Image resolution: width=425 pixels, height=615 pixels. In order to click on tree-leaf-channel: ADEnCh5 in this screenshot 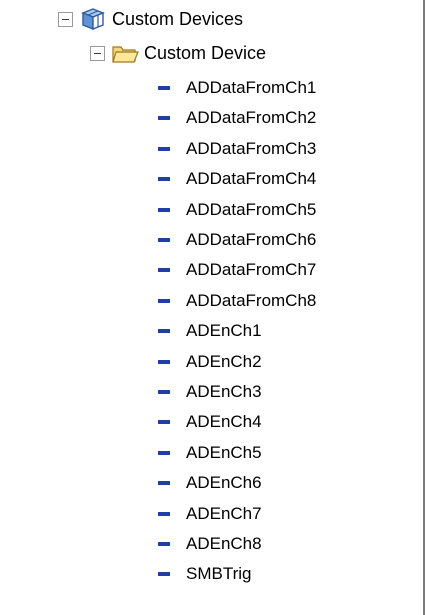, I will do `click(210, 453)`.